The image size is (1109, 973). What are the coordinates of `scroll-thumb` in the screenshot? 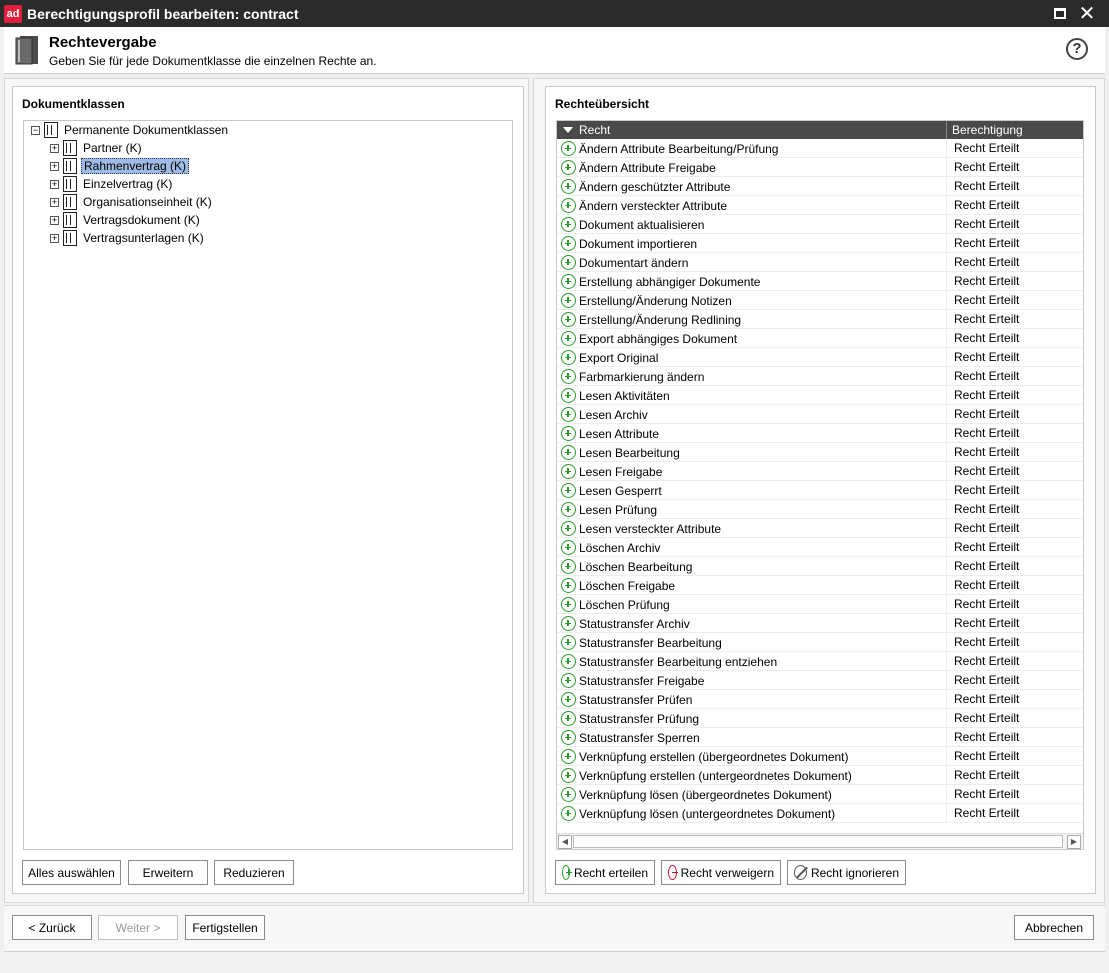 It's located at (818, 841).